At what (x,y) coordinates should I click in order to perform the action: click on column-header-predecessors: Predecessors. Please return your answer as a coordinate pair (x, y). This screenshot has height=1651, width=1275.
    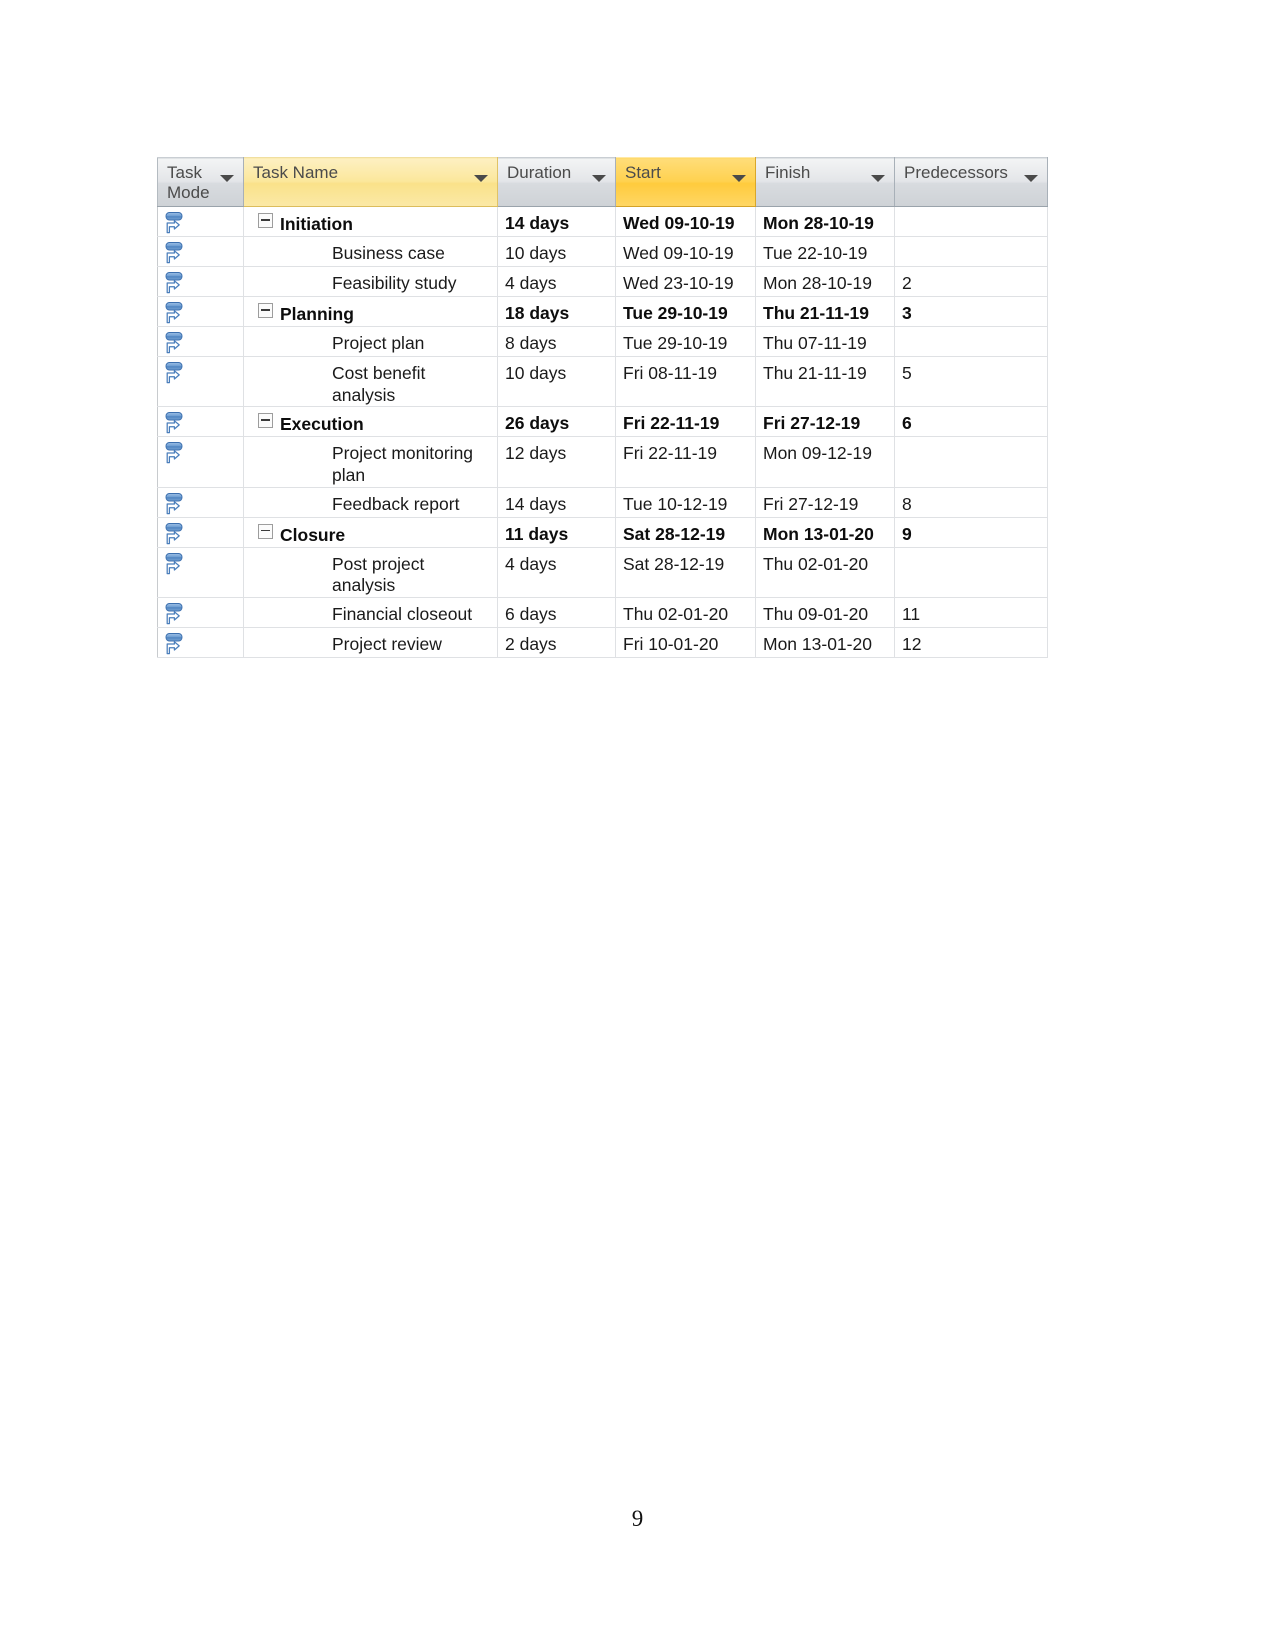
    Looking at the image, I should click on (971, 182).